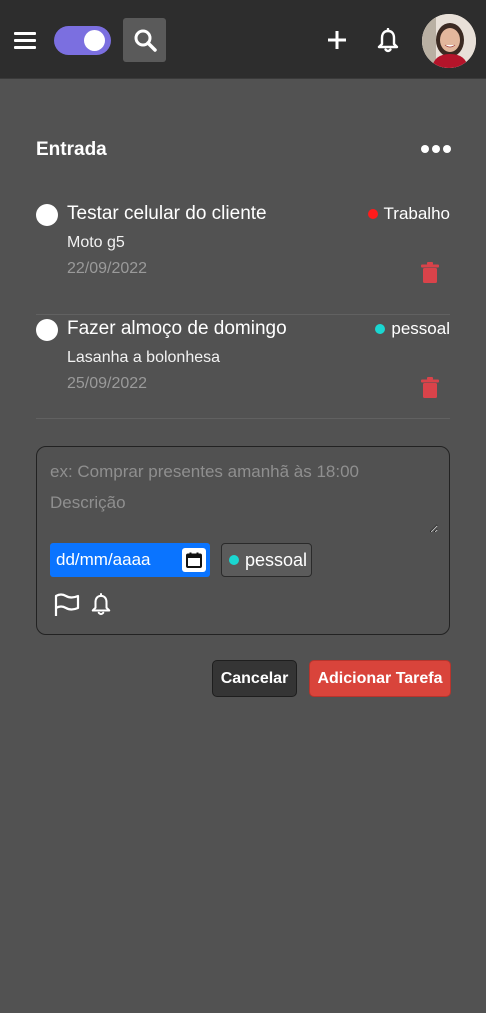 The width and height of the screenshot is (486, 1013). What do you see at coordinates (436, 149) in the screenshot?
I see `more-options-button` at bounding box center [436, 149].